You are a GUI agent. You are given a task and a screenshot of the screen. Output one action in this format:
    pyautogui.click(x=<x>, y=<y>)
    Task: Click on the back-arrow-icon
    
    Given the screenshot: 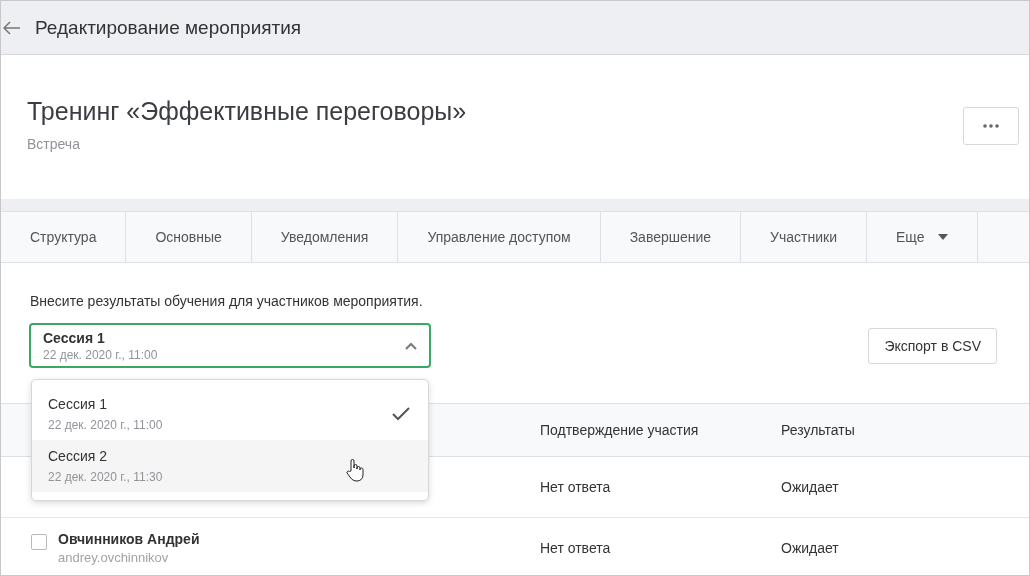 What is the action you would take?
    pyautogui.click(x=12, y=27)
    